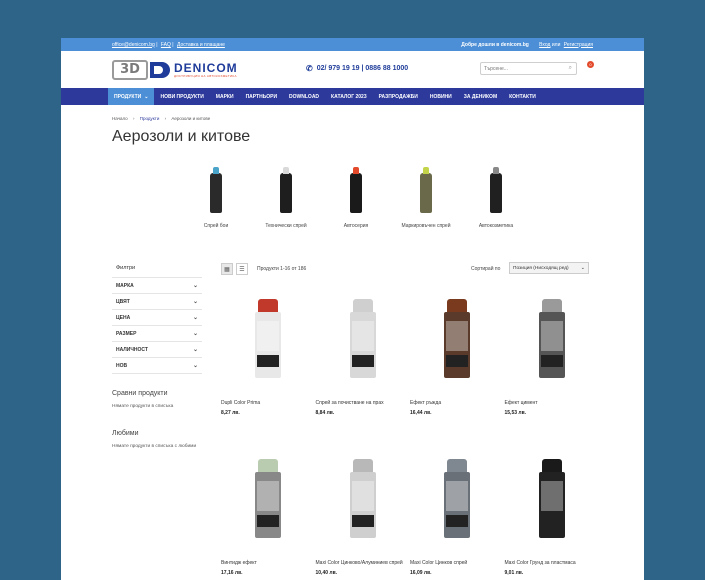 The image size is (705, 580). Describe the element at coordinates (363, 563) in the screenshot. I see `product-name: Maxi Color Цинково/Алуминиев спрей` at that location.